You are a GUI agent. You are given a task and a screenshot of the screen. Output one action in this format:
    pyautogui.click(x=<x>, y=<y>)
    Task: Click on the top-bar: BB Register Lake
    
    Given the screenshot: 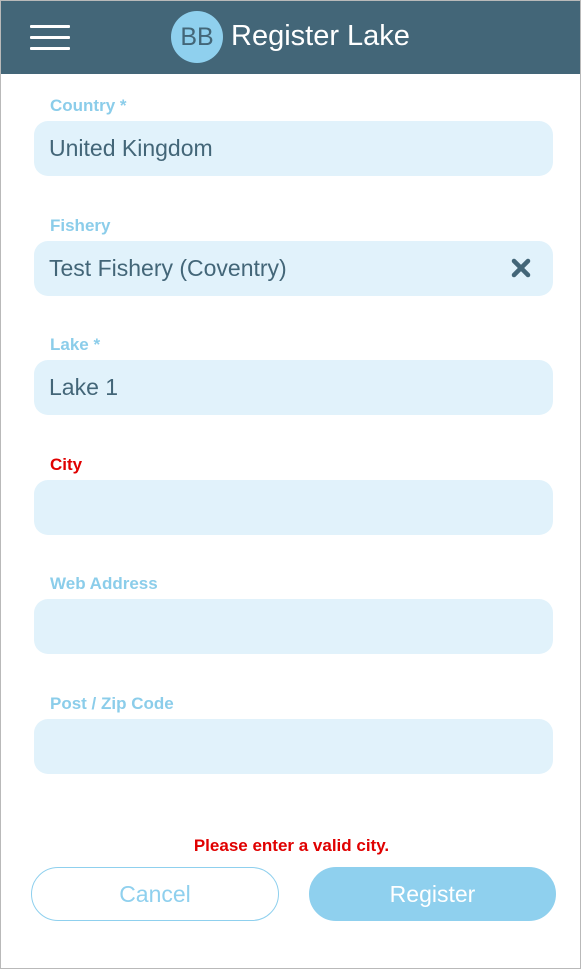 What is the action you would take?
    pyautogui.click(x=290, y=37)
    